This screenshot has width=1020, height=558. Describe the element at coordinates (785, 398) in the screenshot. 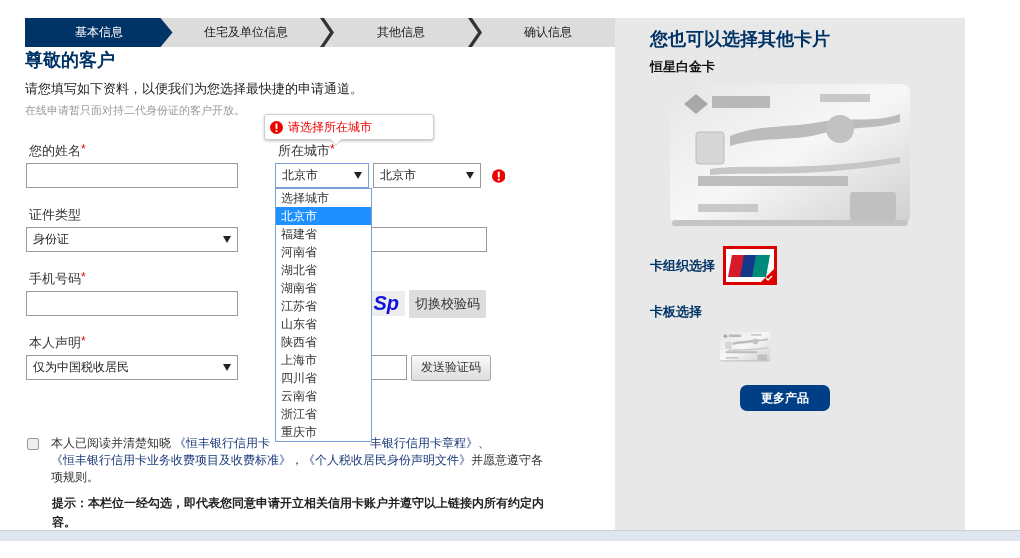

I see `more-products-button: 更多产品` at that location.